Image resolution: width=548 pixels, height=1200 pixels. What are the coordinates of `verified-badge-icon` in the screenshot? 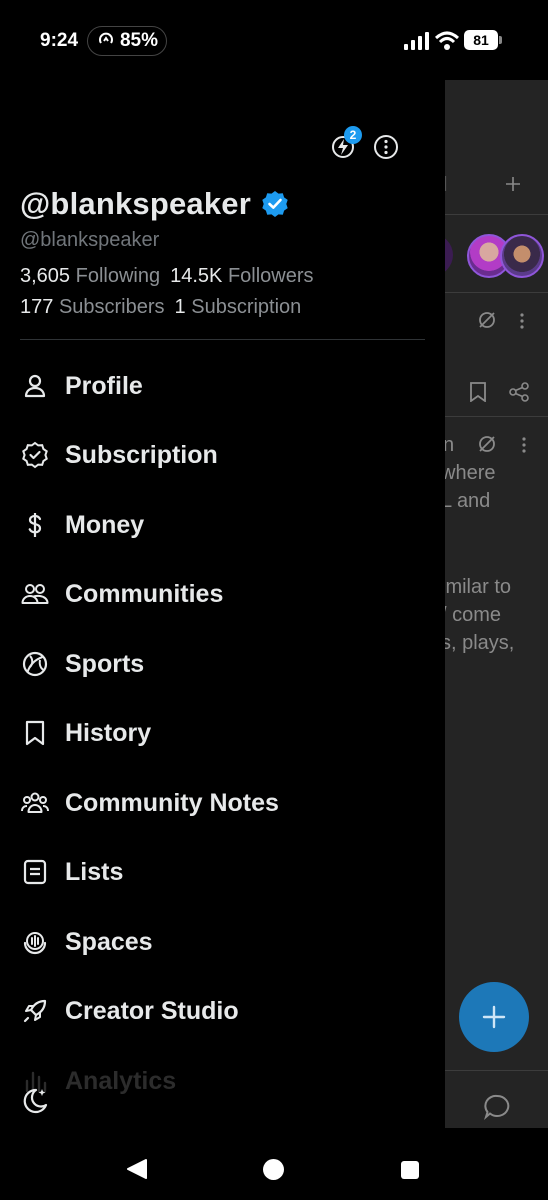 It's located at (35, 455).